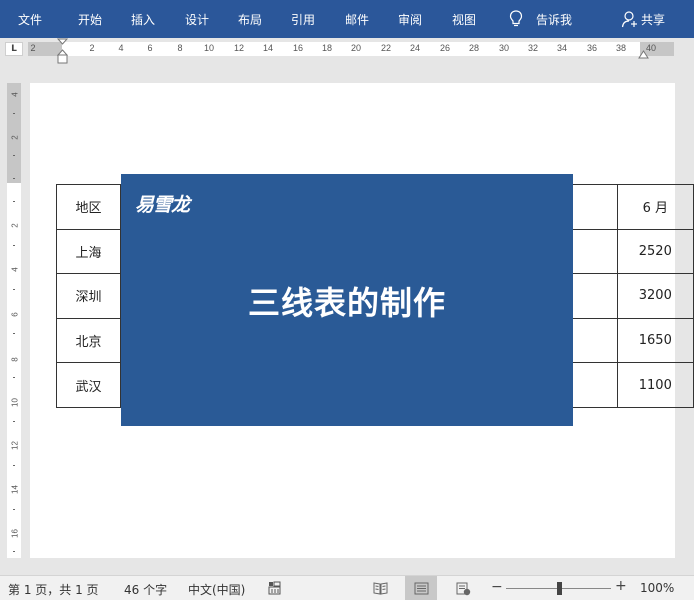 This screenshot has height=600, width=694. What do you see at coordinates (559, 588) in the screenshot?
I see `zoom-slider-thumb` at bounding box center [559, 588].